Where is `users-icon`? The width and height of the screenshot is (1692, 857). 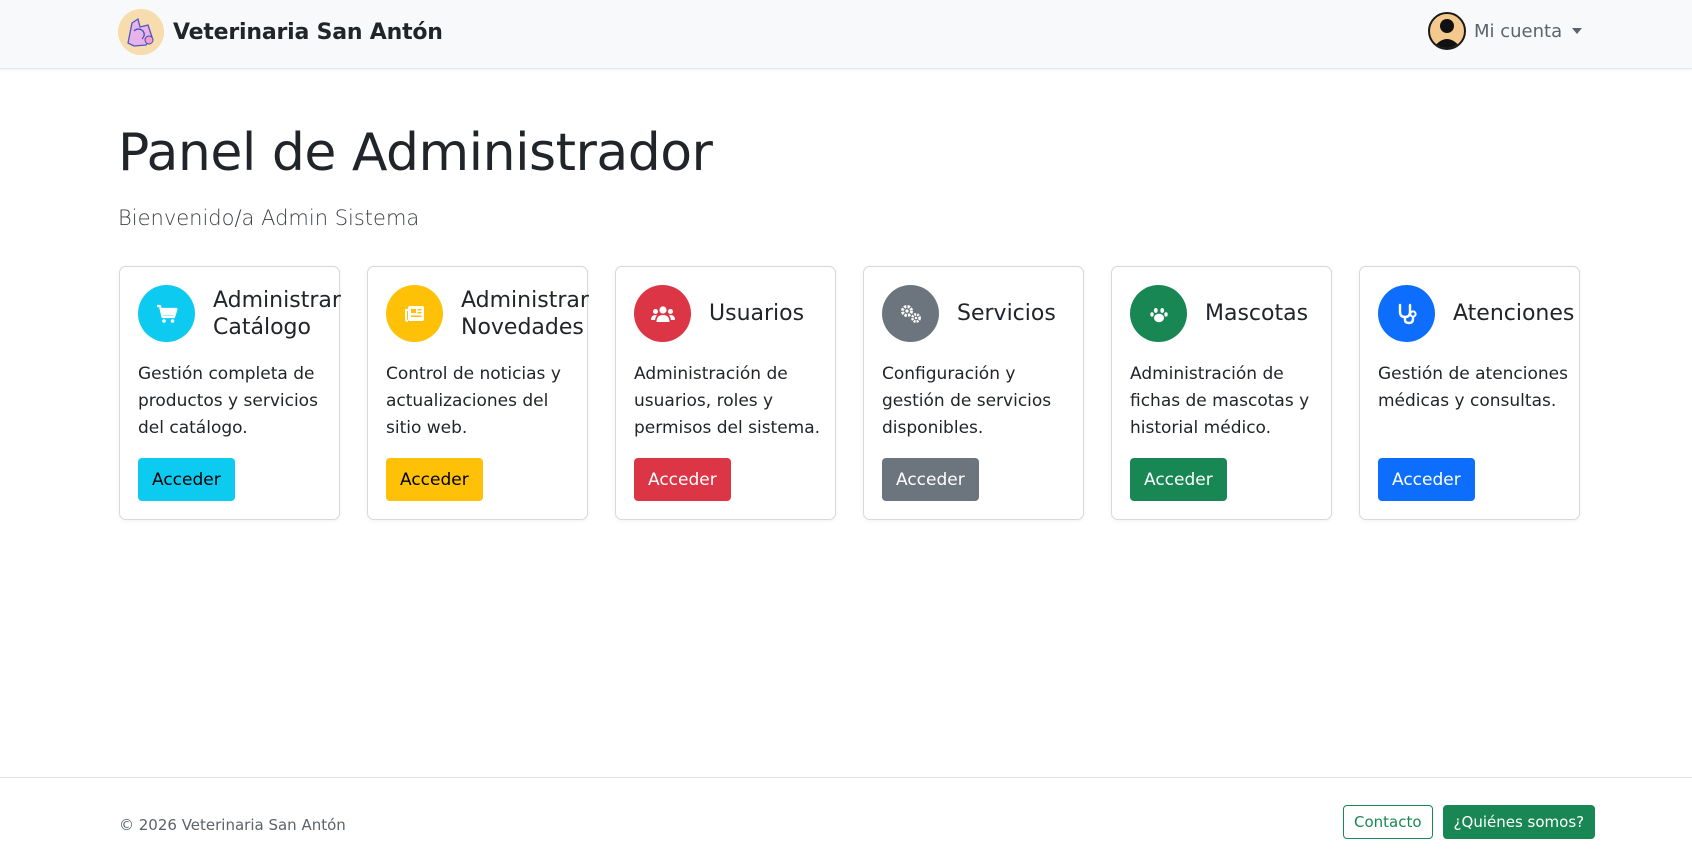 users-icon is located at coordinates (662, 313).